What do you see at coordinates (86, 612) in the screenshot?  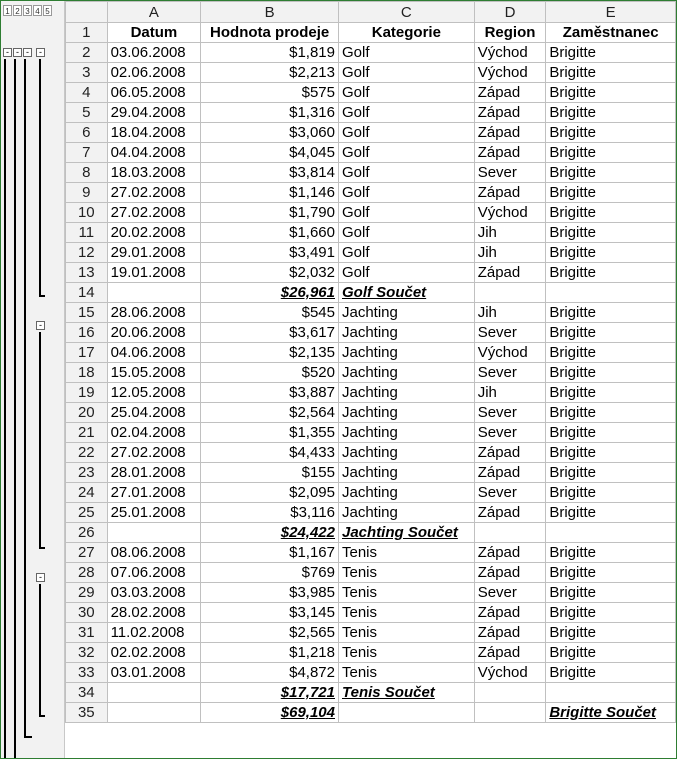 I see `row-number: 30` at bounding box center [86, 612].